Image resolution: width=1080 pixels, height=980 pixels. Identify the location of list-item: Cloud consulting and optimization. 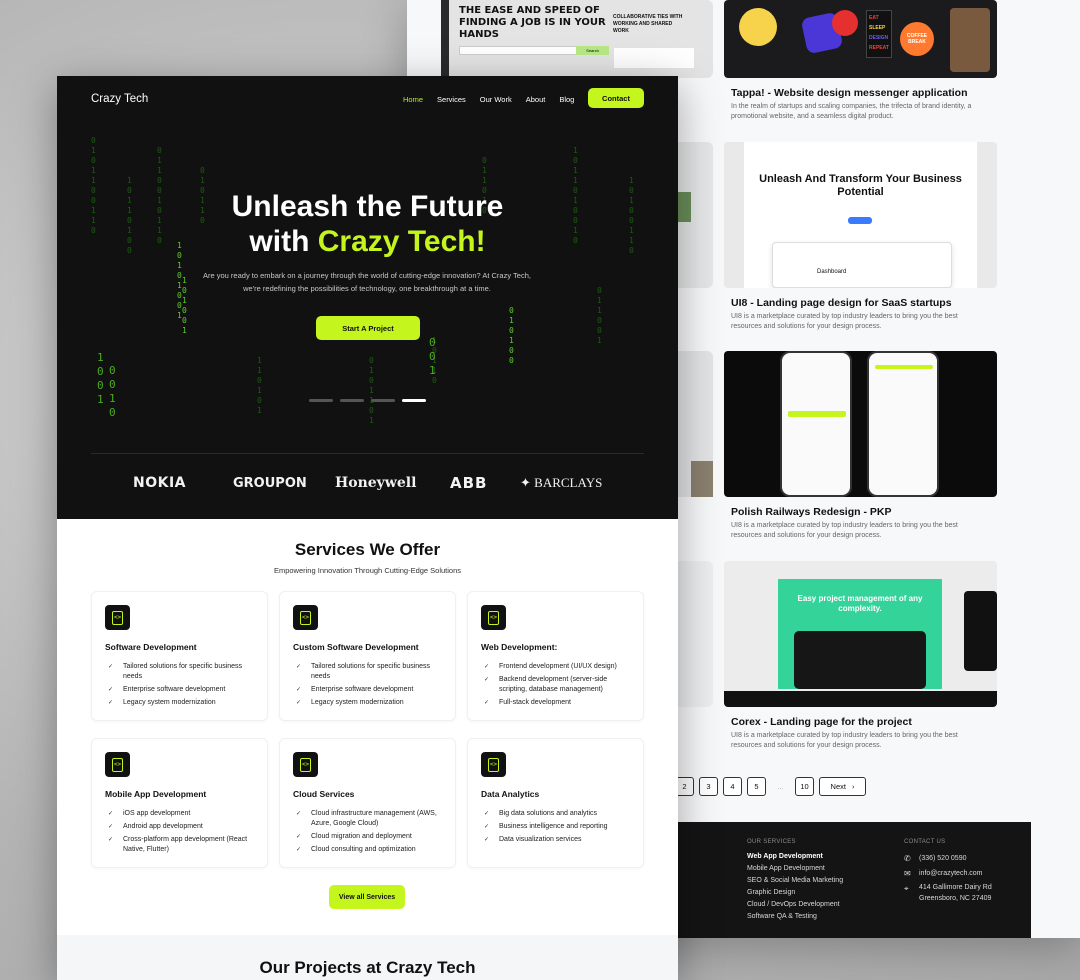
(372, 850).